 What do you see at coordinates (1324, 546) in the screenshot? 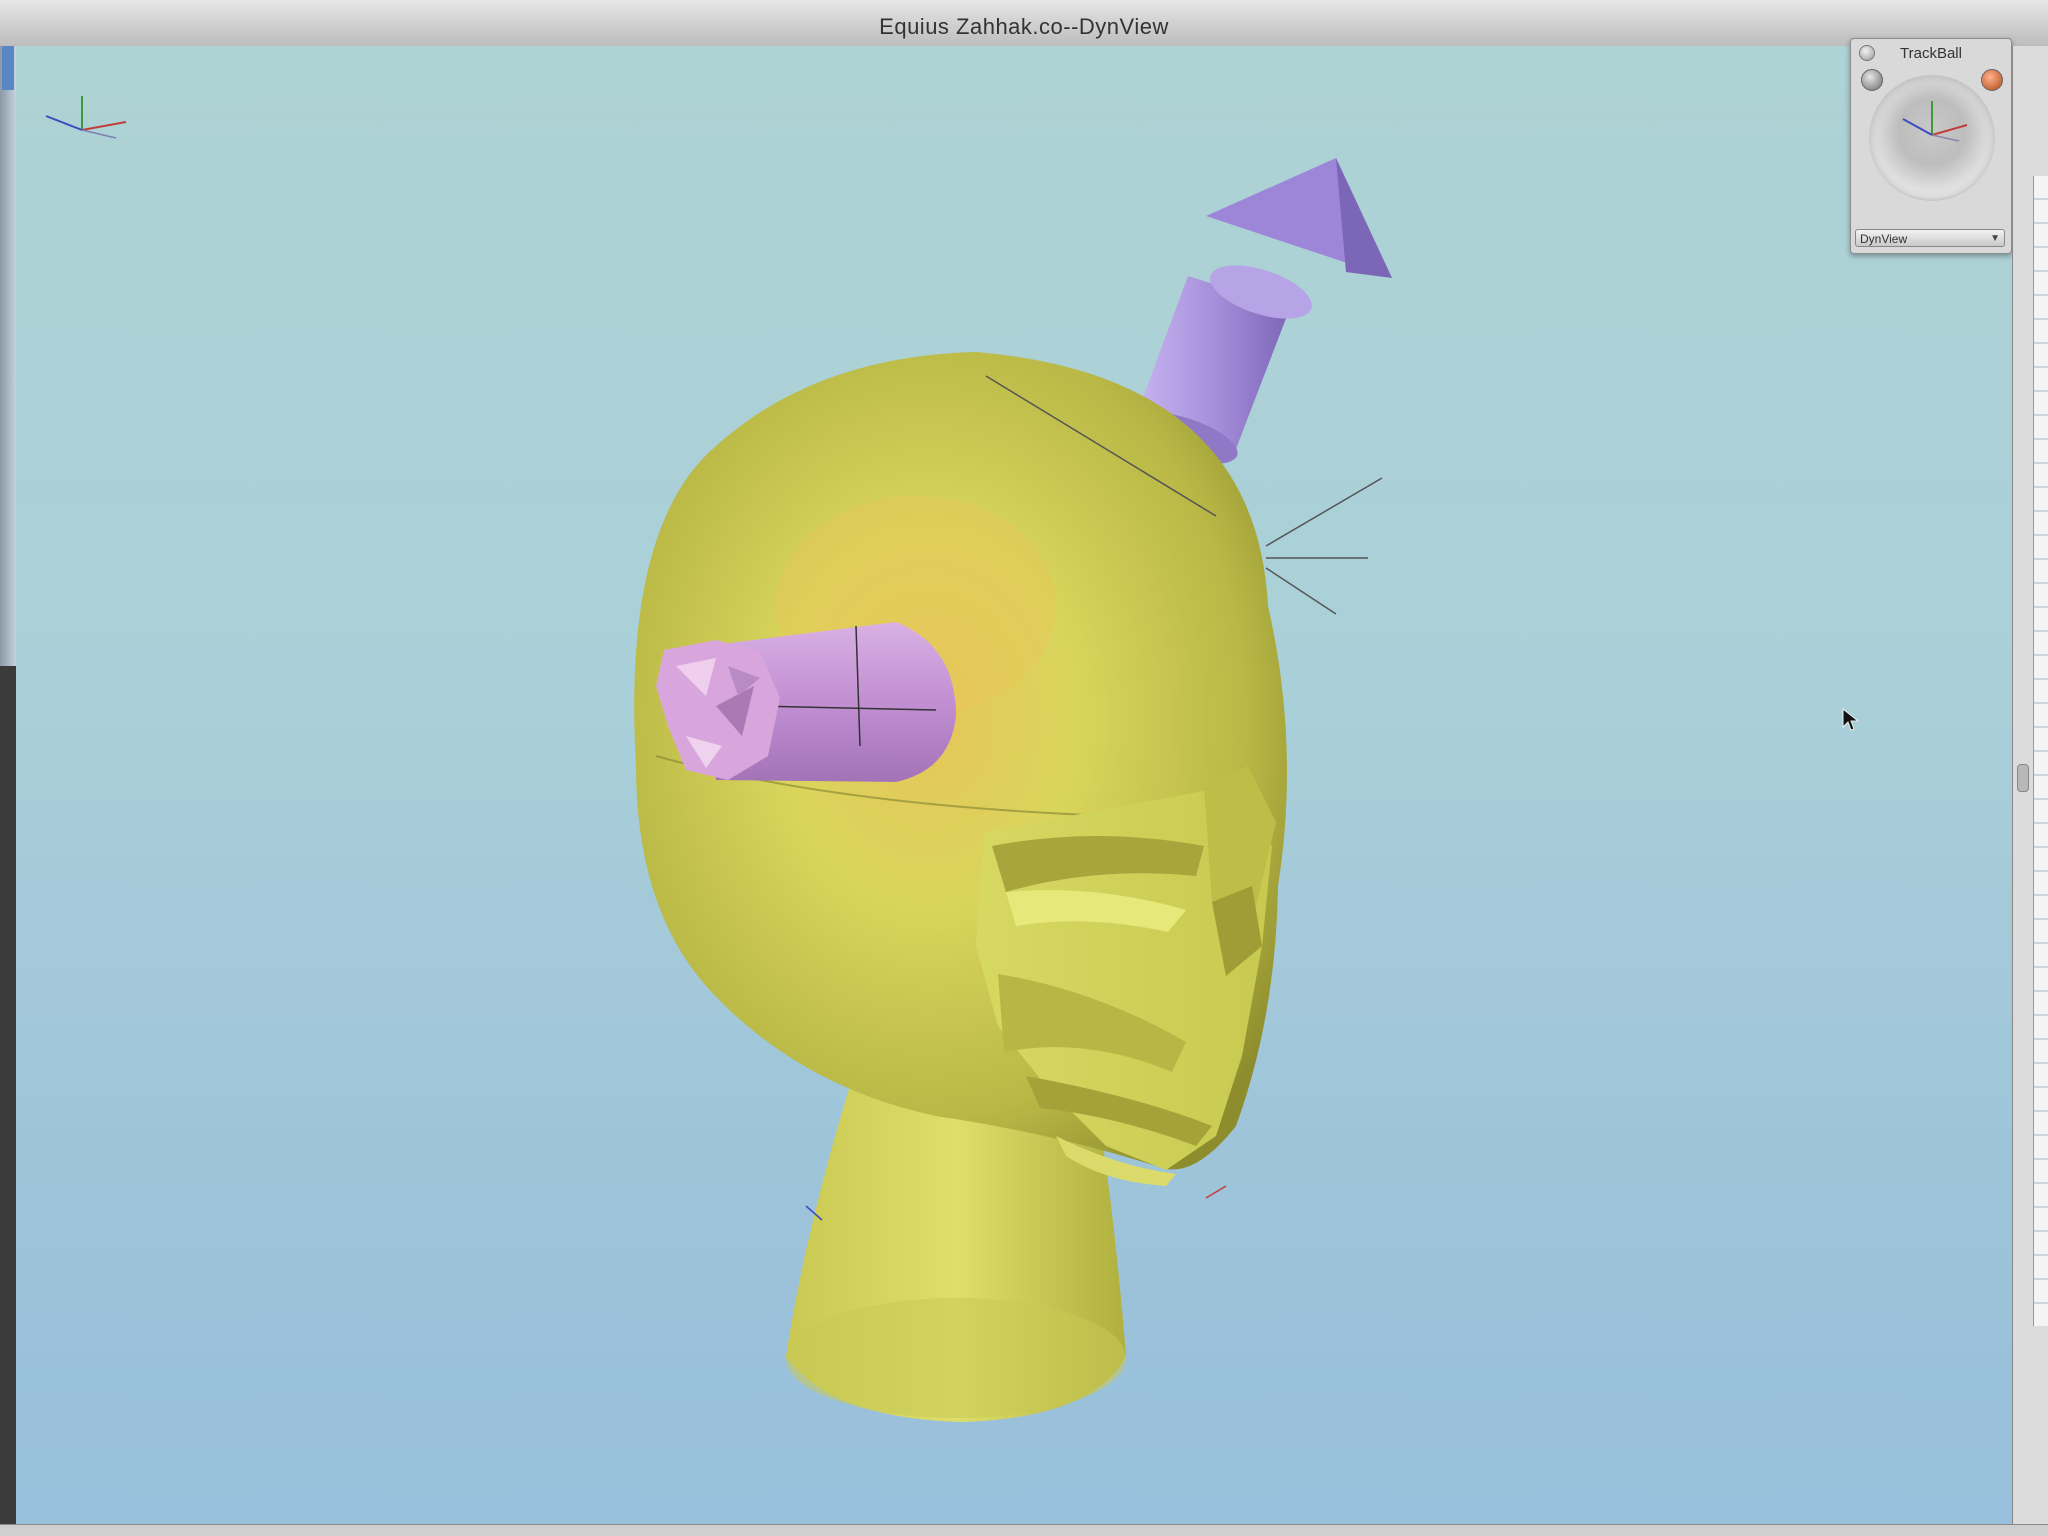
I see `wire-lines` at bounding box center [1324, 546].